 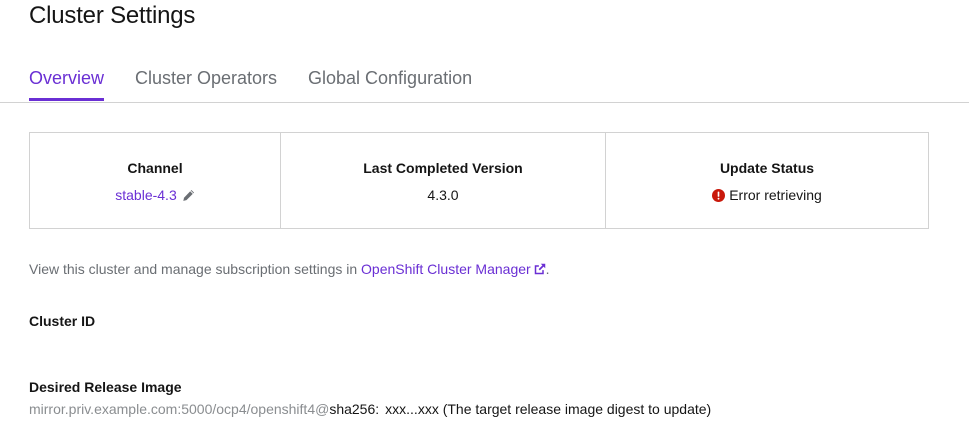 What do you see at coordinates (442, 180) in the screenshot?
I see `last-completed-version-cell: Last Completed Version 4.3.0` at bounding box center [442, 180].